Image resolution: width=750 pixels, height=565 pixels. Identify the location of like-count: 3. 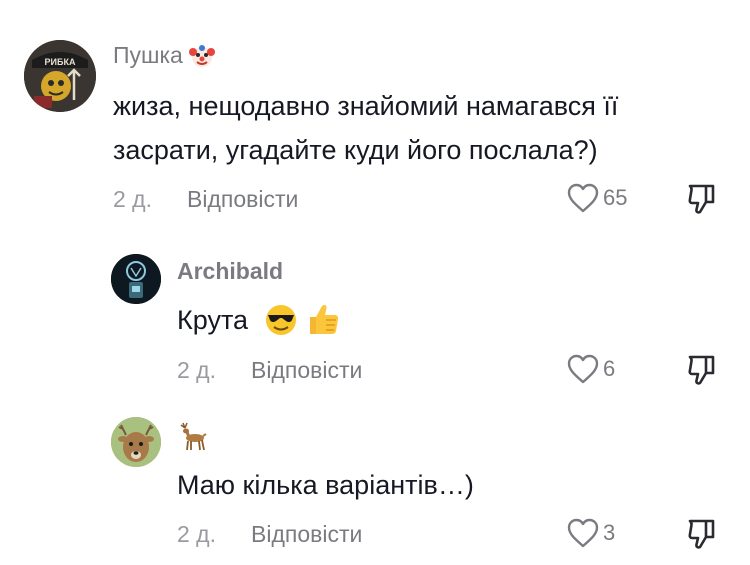
(609, 532).